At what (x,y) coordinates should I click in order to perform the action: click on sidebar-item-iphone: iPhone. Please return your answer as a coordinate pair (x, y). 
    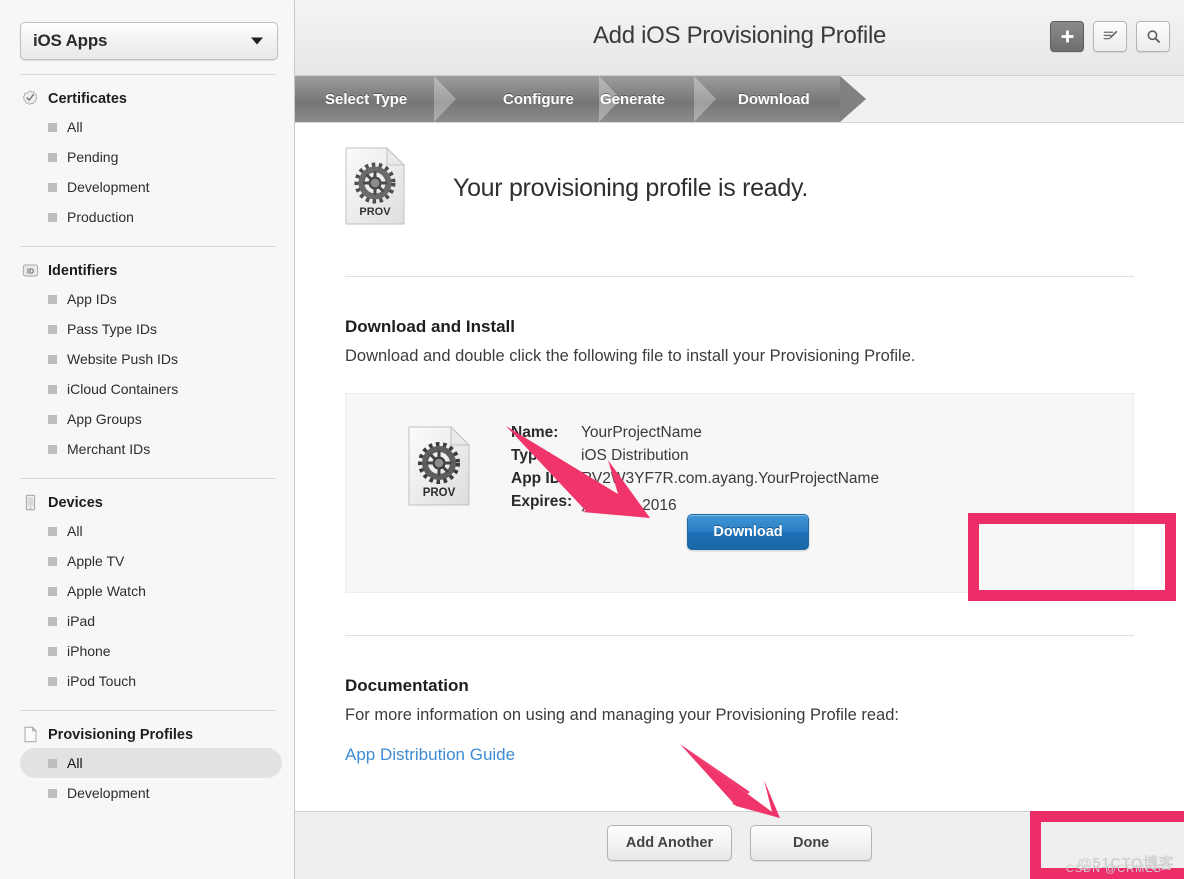
    Looking at the image, I should click on (151, 651).